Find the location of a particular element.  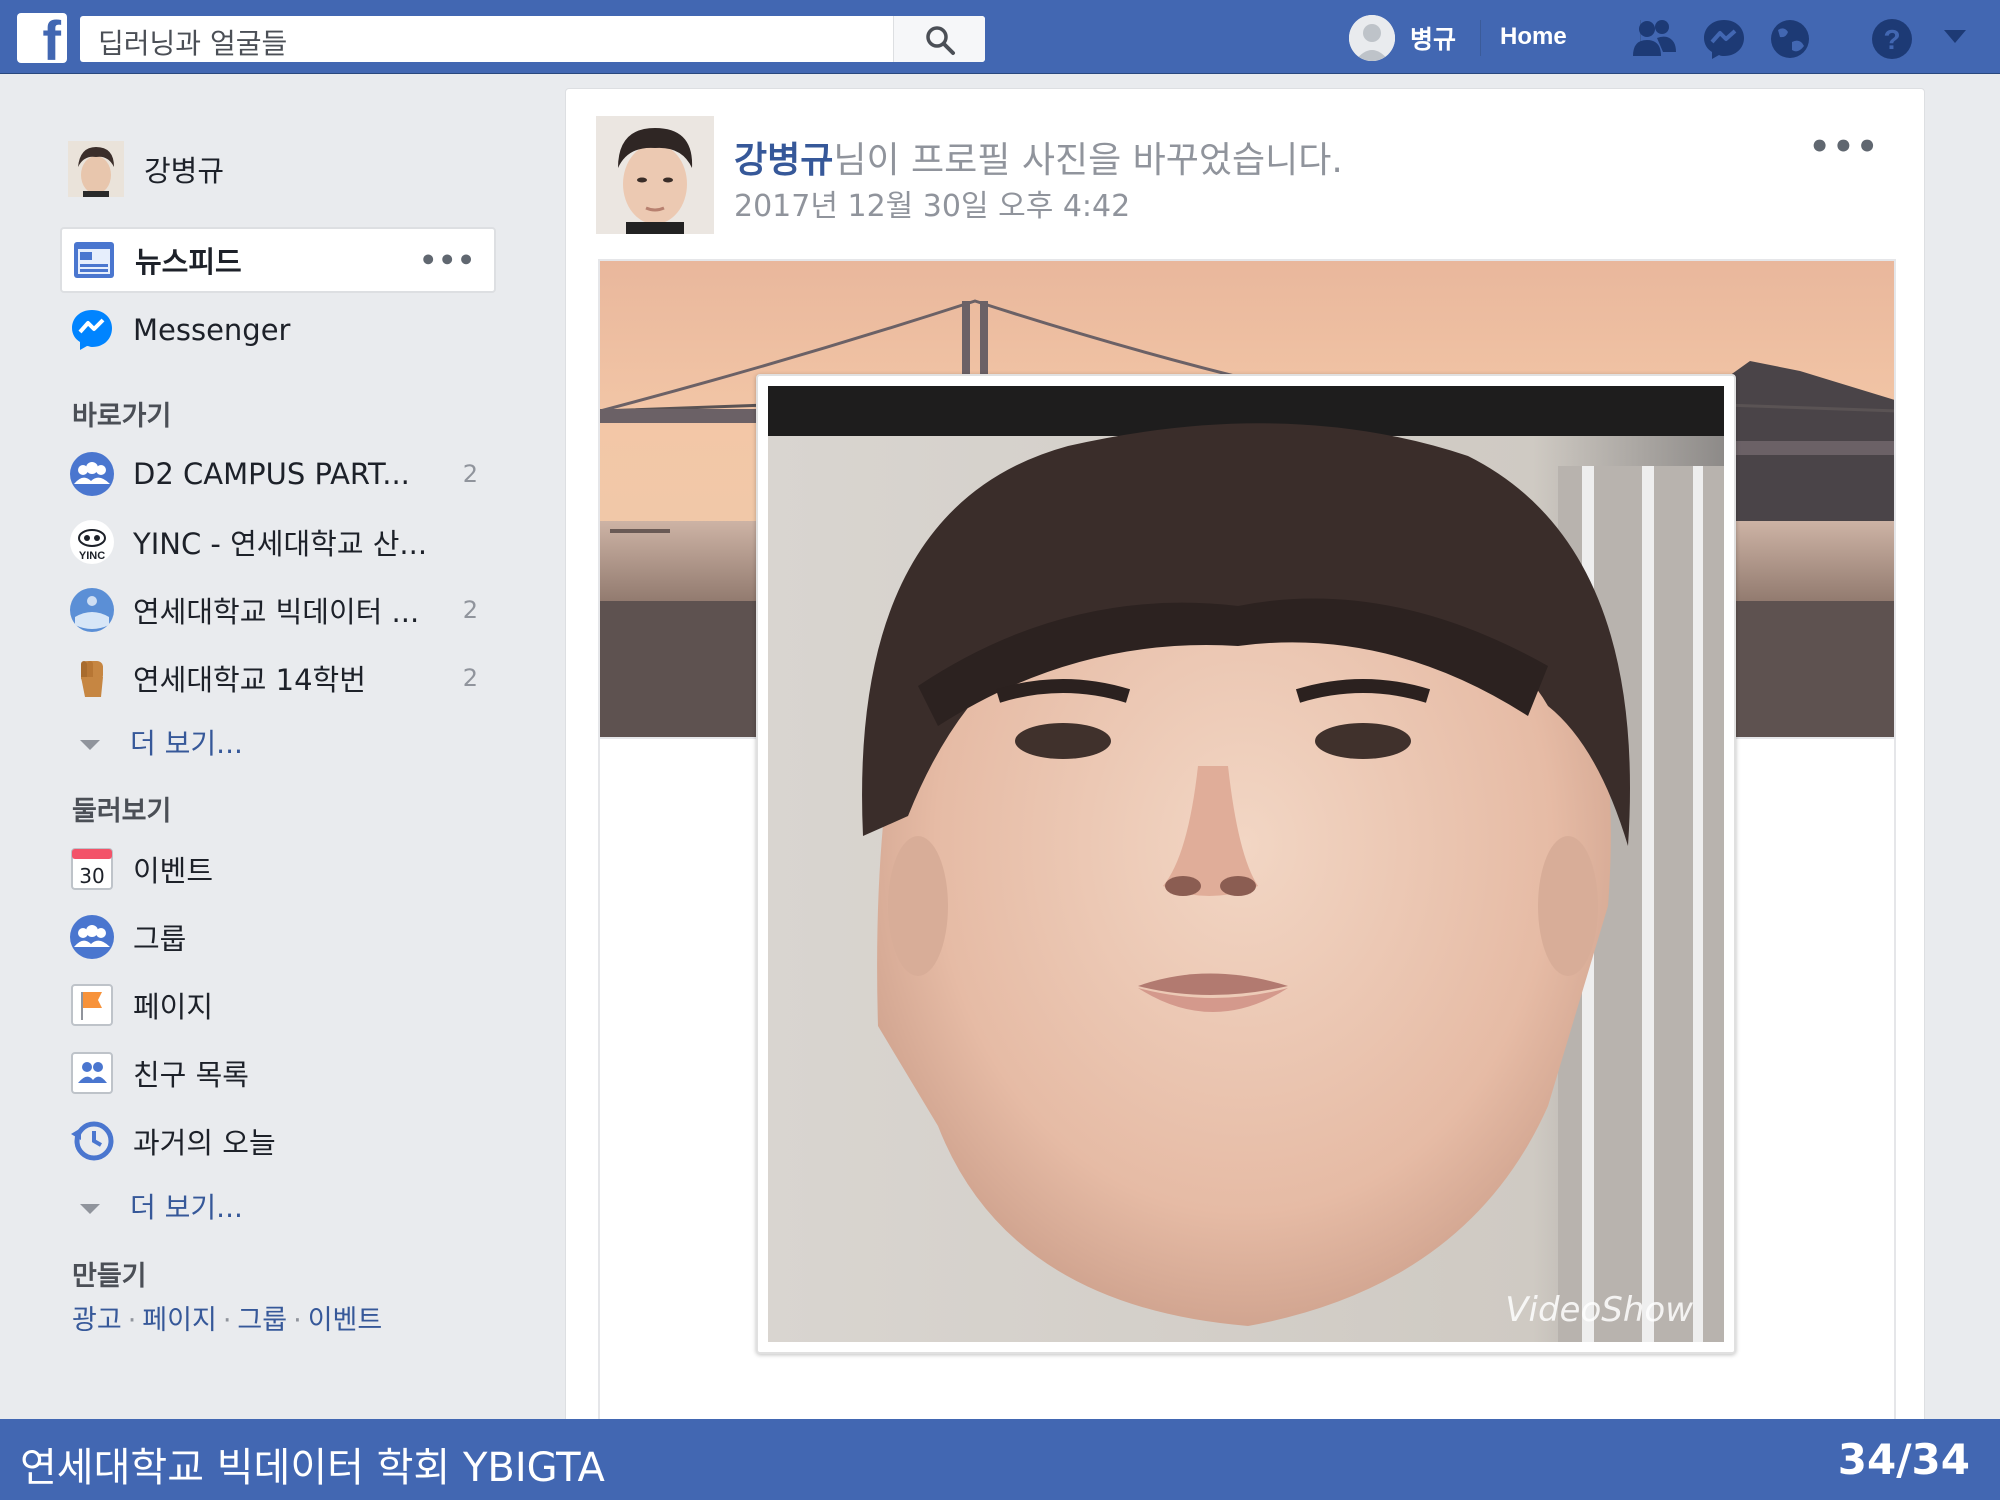

sidebar-item-label: 페이지 is located at coordinates (173, 1007).